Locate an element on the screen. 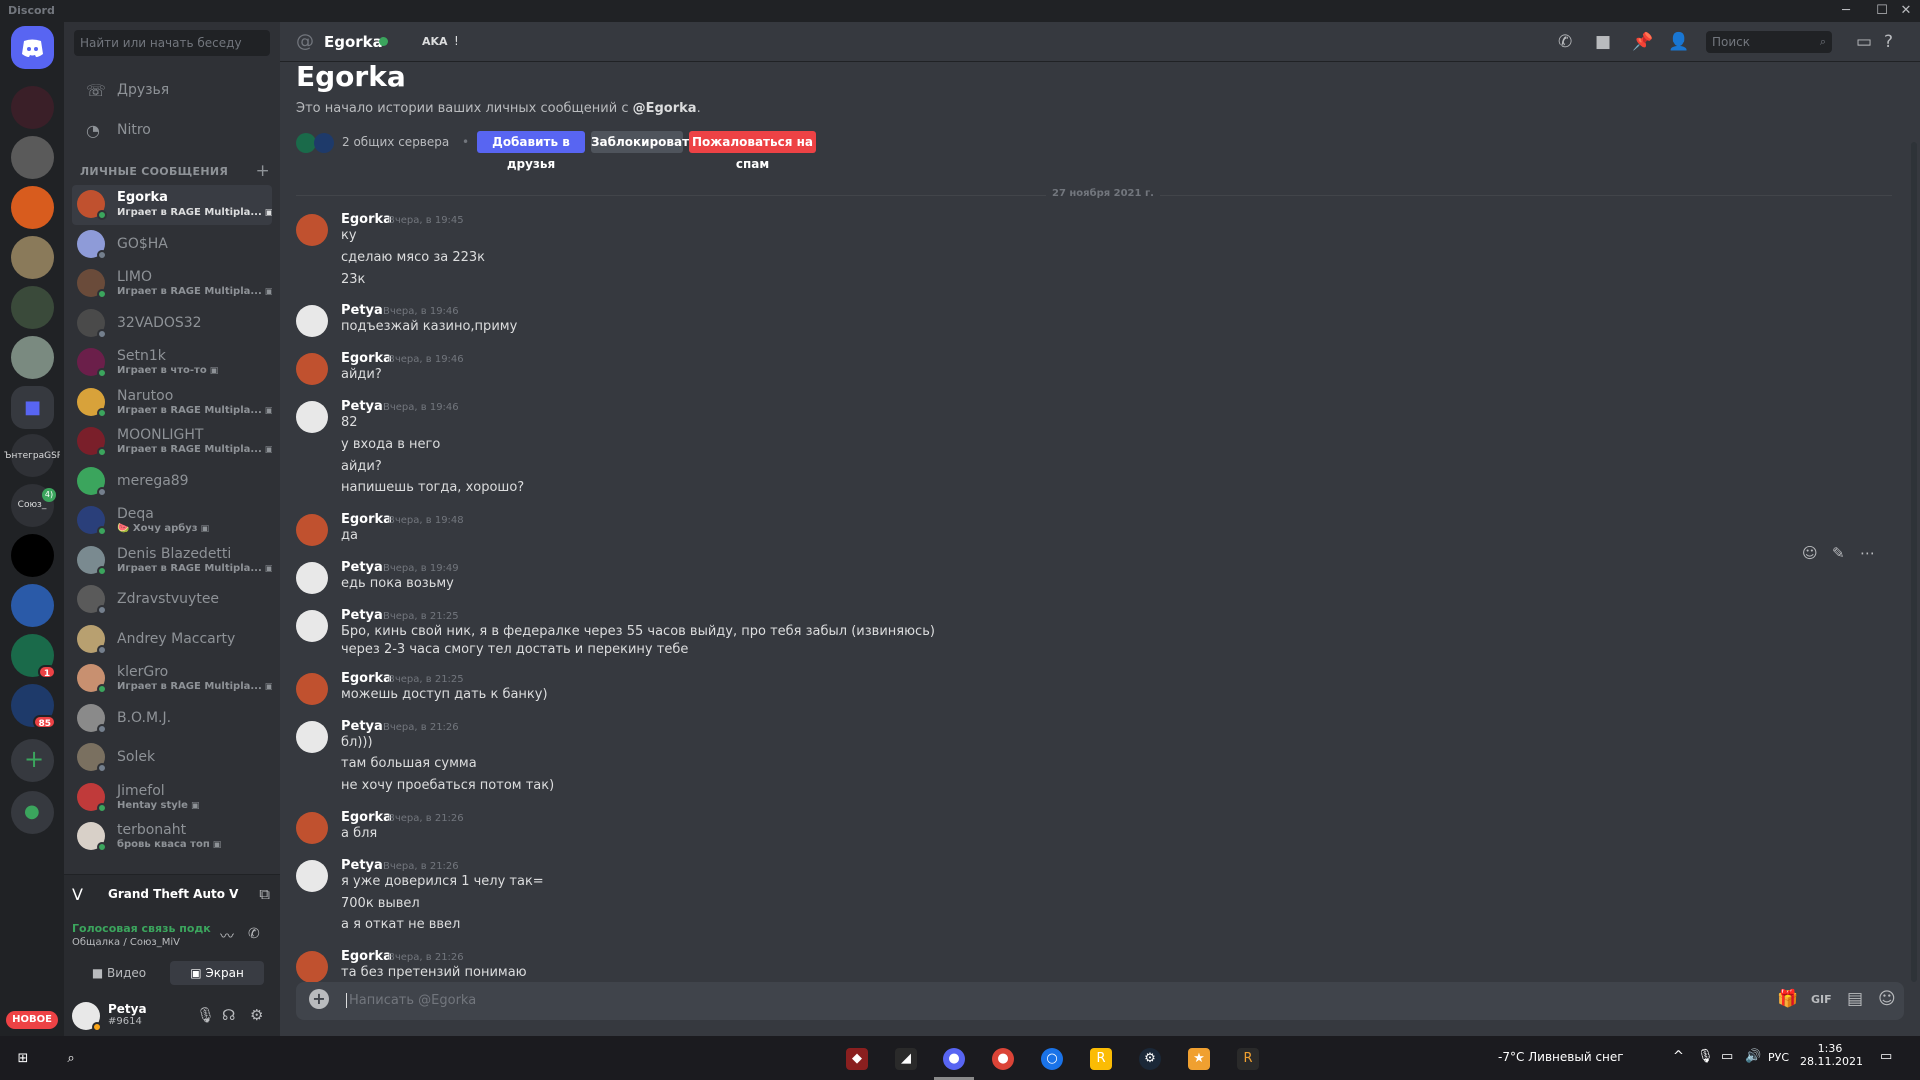 This screenshot has height=1080, width=1920. stream-screen-icon: ⧉ is located at coordinates (264, 894).